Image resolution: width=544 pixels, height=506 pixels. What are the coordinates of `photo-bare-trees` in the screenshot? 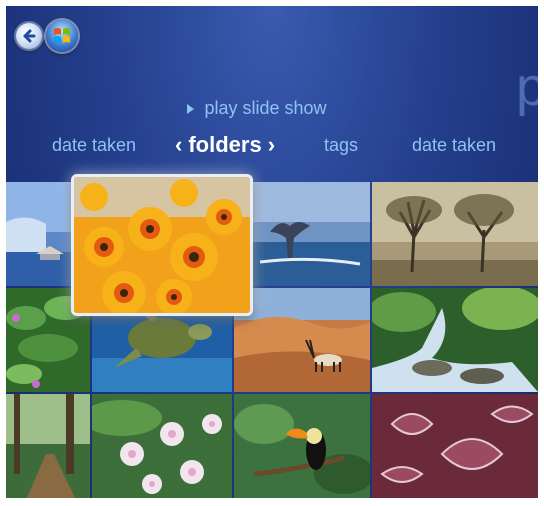 It's located at (455, 234).